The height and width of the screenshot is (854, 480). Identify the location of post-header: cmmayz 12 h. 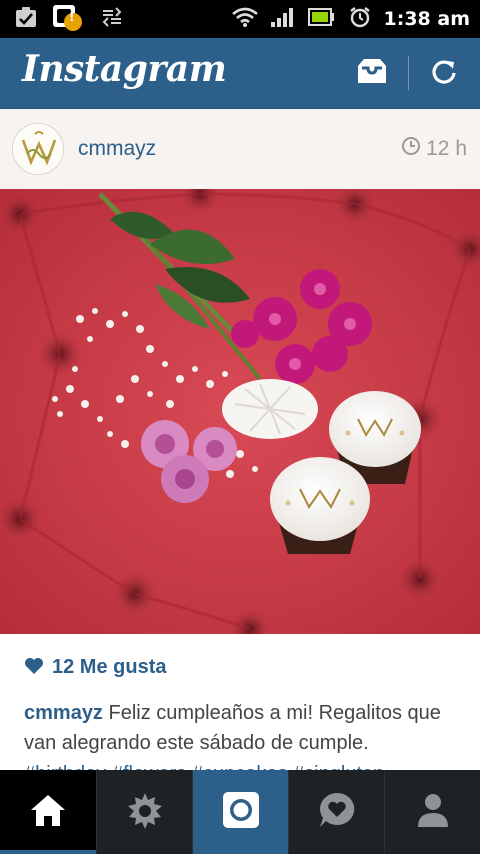
(240, 149).